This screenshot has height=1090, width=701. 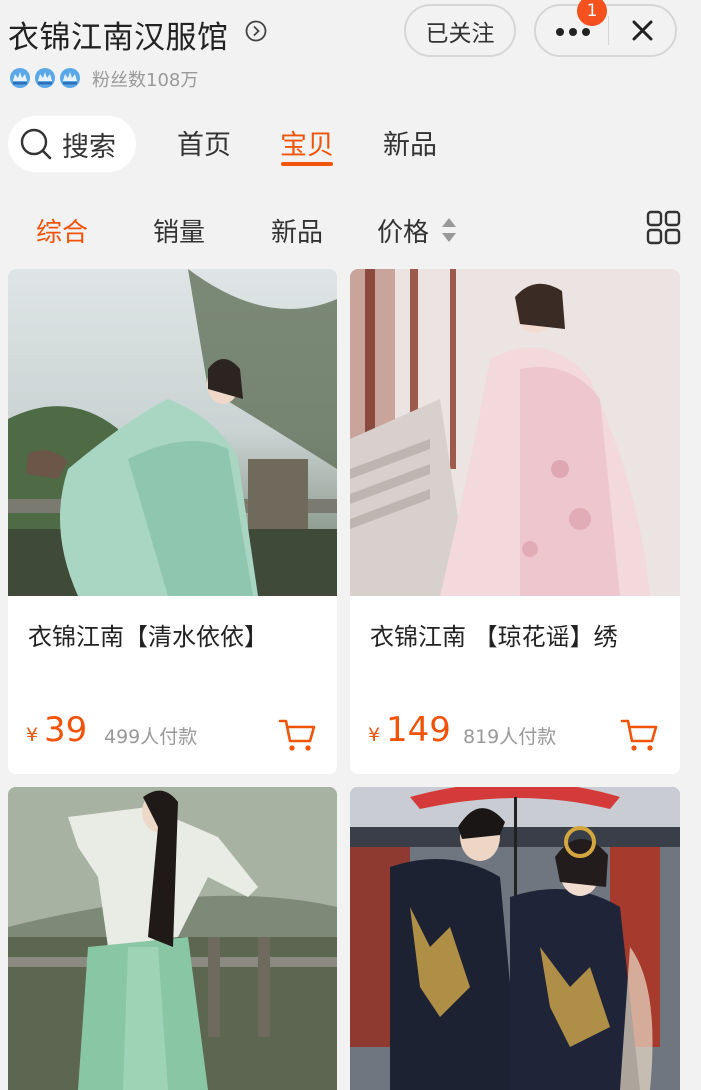 I want to click on product-title: 衣锦江南【清水依依】, so click(x=148, y=637).